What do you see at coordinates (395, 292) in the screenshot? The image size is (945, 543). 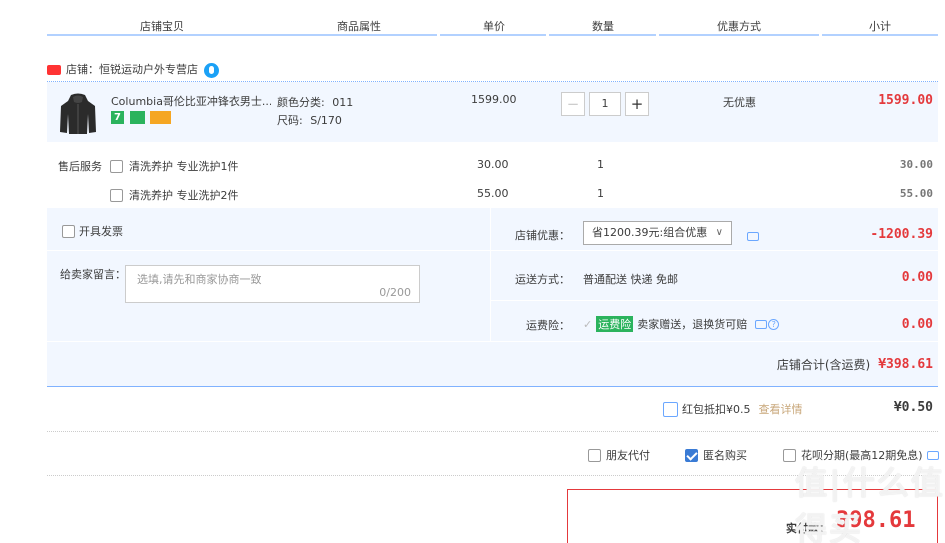 I see `message-counter: 0/200` at bounding box center [395, 292].